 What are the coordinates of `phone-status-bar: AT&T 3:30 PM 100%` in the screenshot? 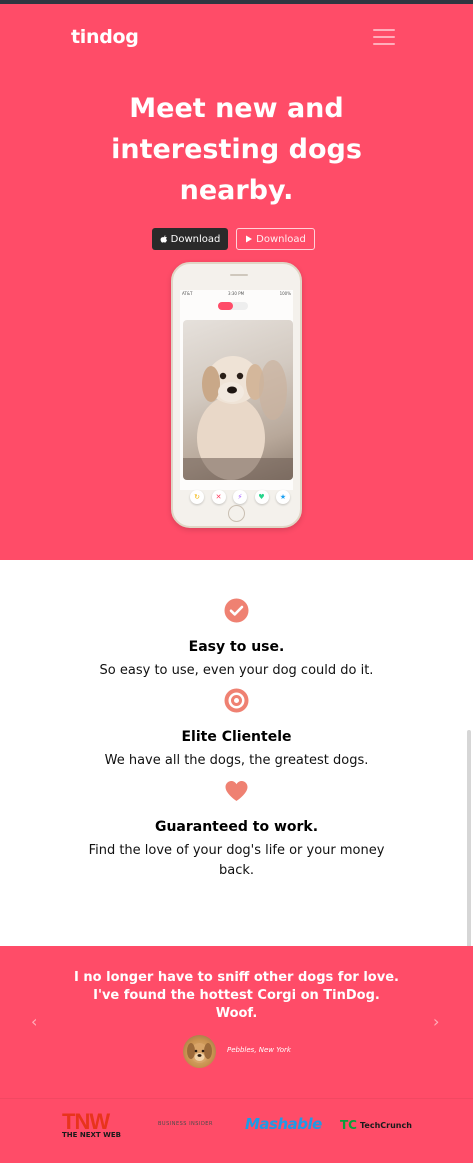 It's located at (236, 293).